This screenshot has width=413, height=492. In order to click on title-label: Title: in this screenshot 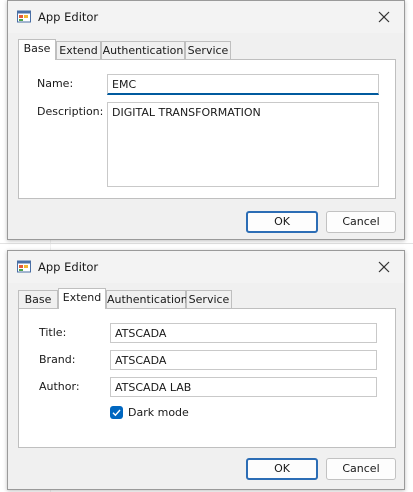, I will do `click(53, 332)`.